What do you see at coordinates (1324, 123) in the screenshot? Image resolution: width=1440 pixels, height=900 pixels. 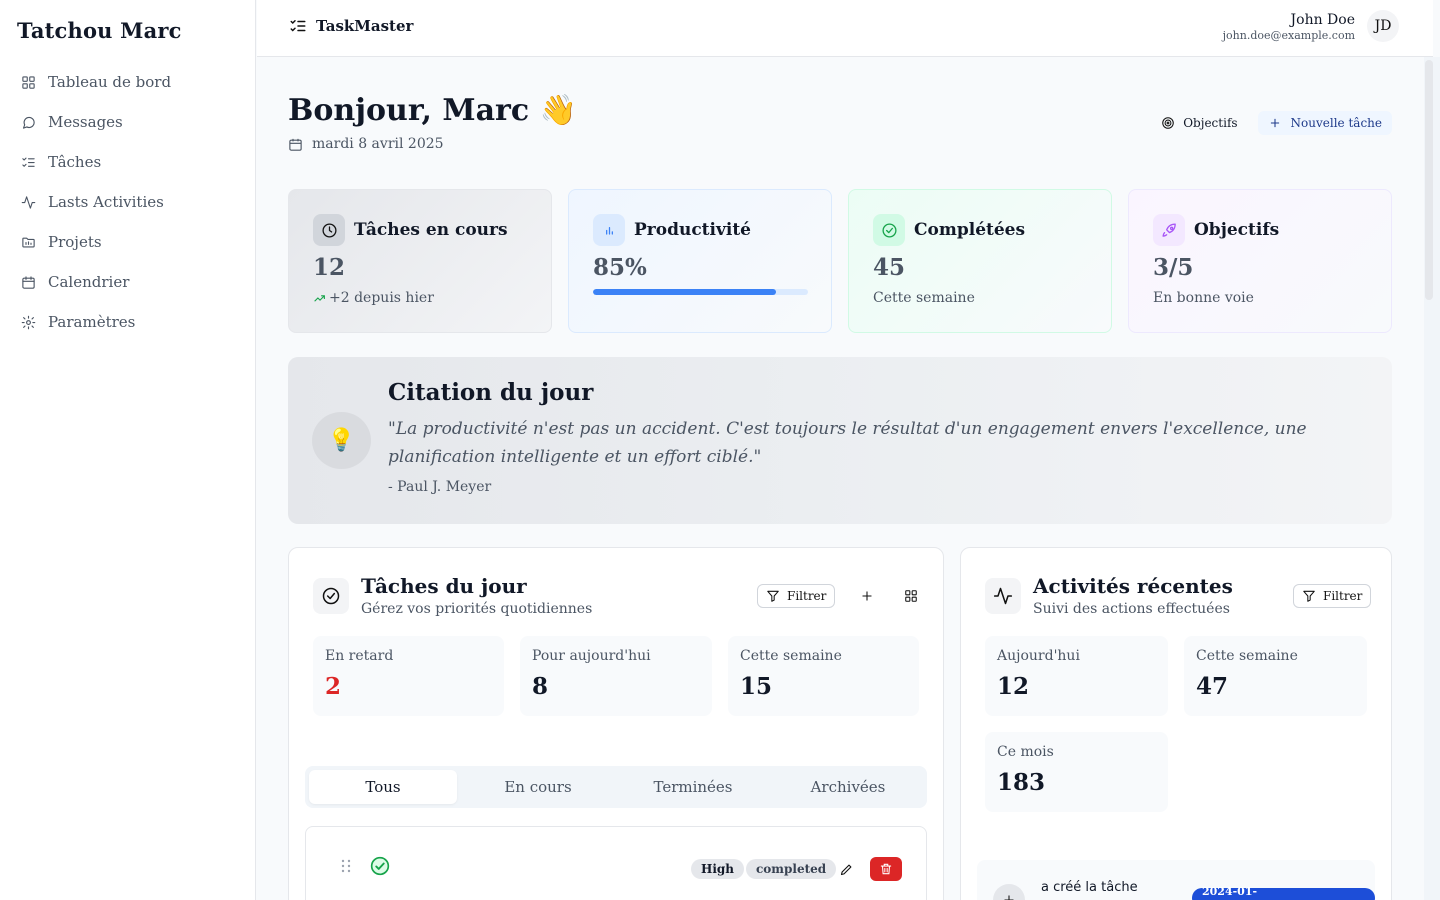 I see `new-task-button: Nouvelle tâche` at bounding box center [1324, 123].